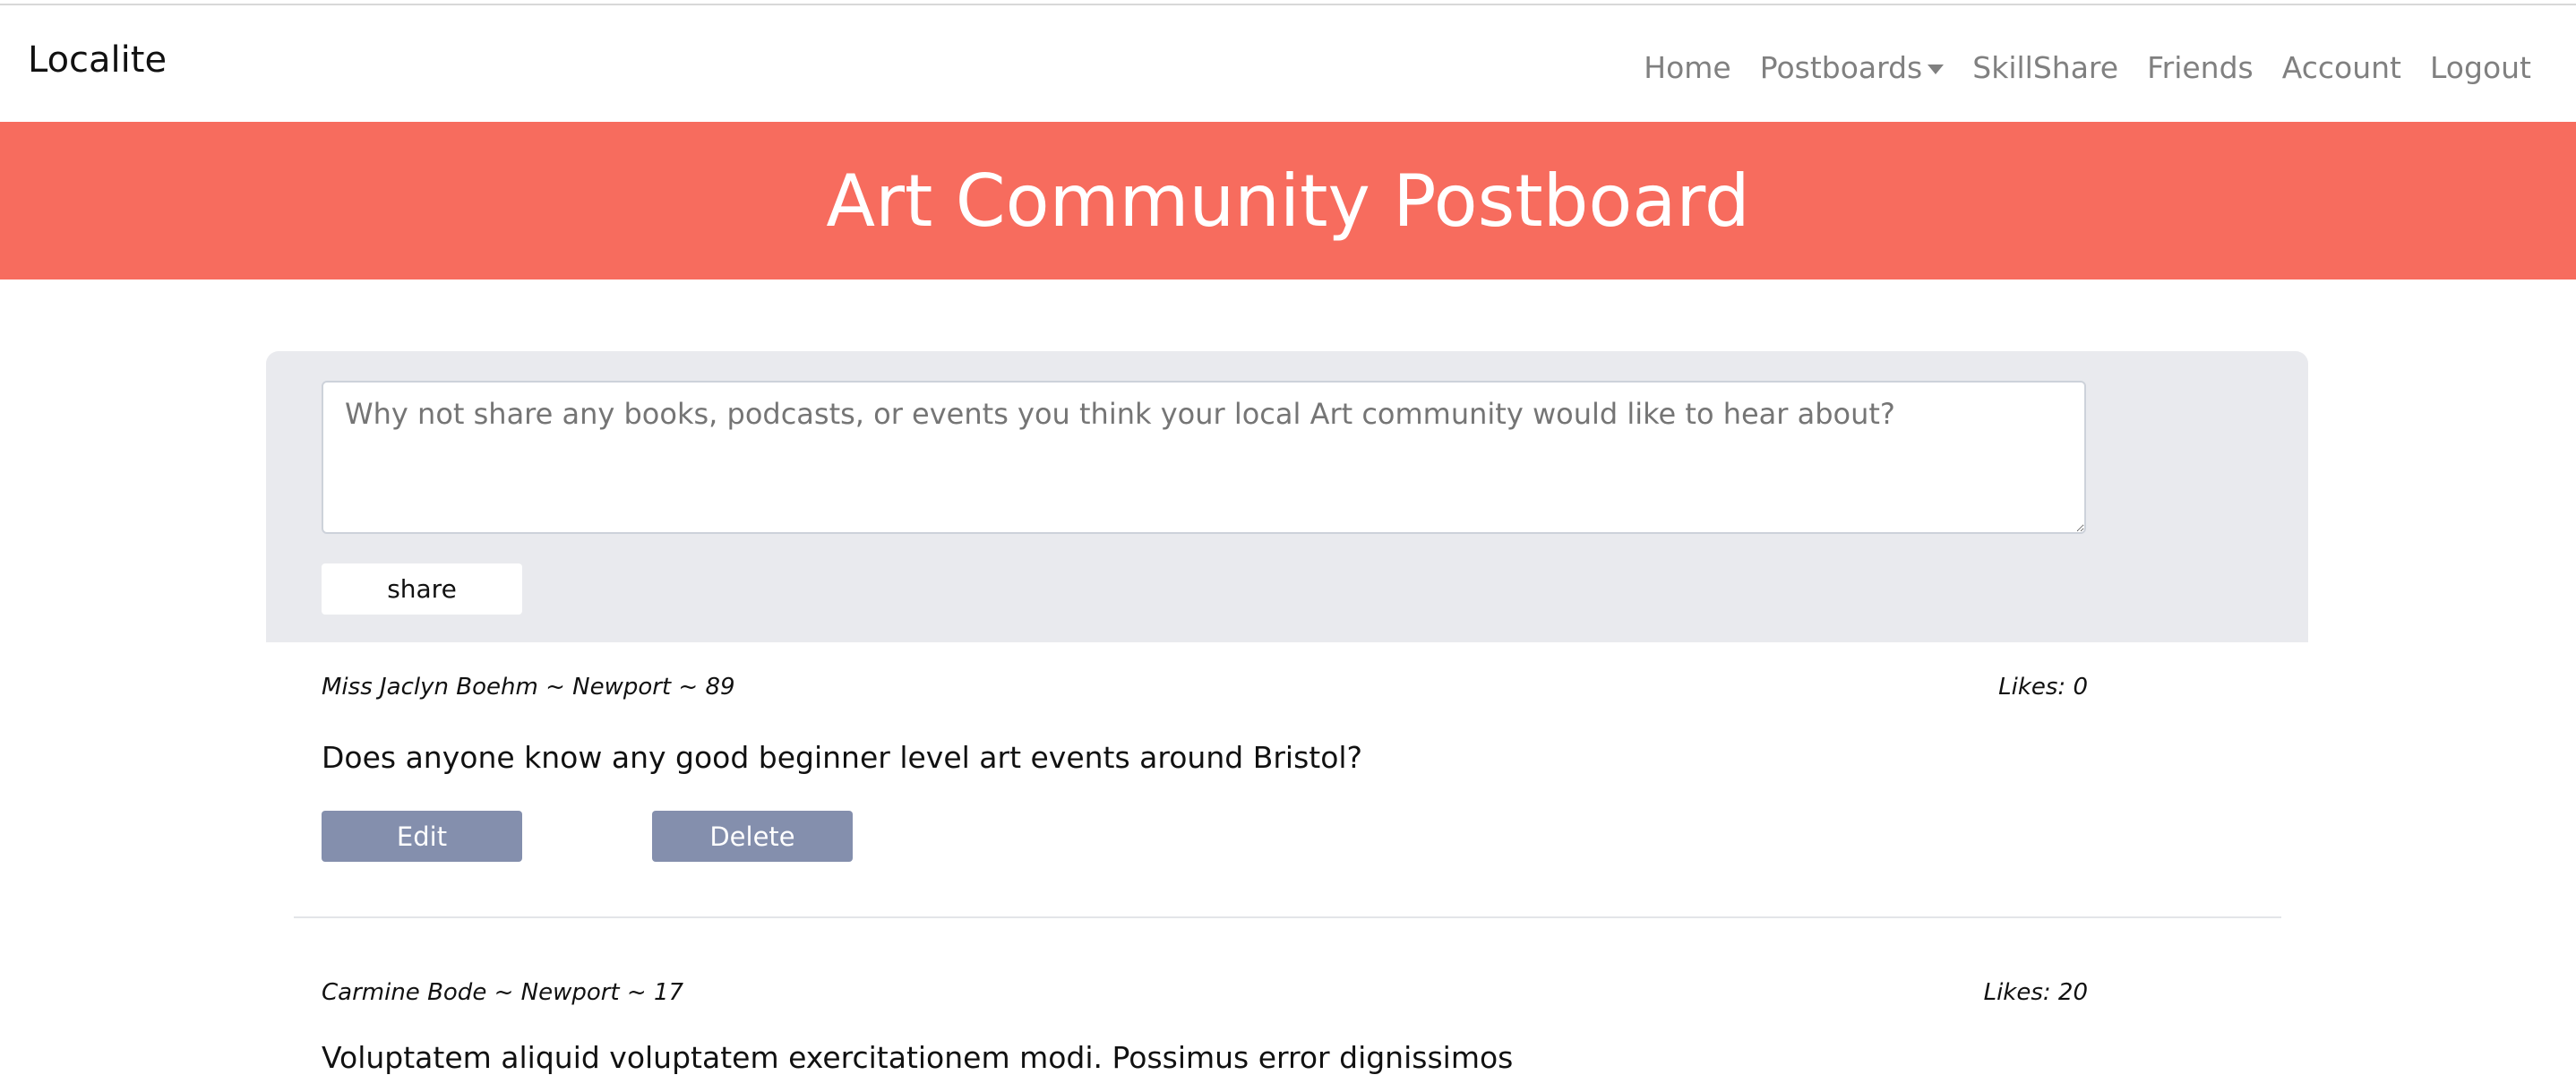 The height and width of the screenshot is (1075, 2576). What do you see at coordinates (1288, 2) in the screenshot?
I see `top-border` at bounding box center [1288, 2].